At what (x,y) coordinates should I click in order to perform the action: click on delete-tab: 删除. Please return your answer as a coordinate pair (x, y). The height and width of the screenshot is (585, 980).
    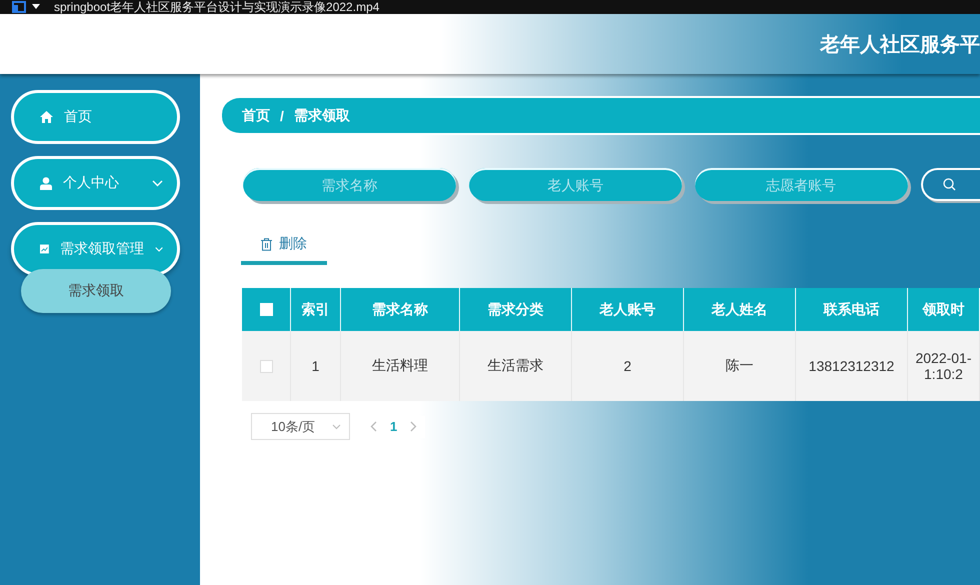
    Looking at the image, I should click on (284, 247).